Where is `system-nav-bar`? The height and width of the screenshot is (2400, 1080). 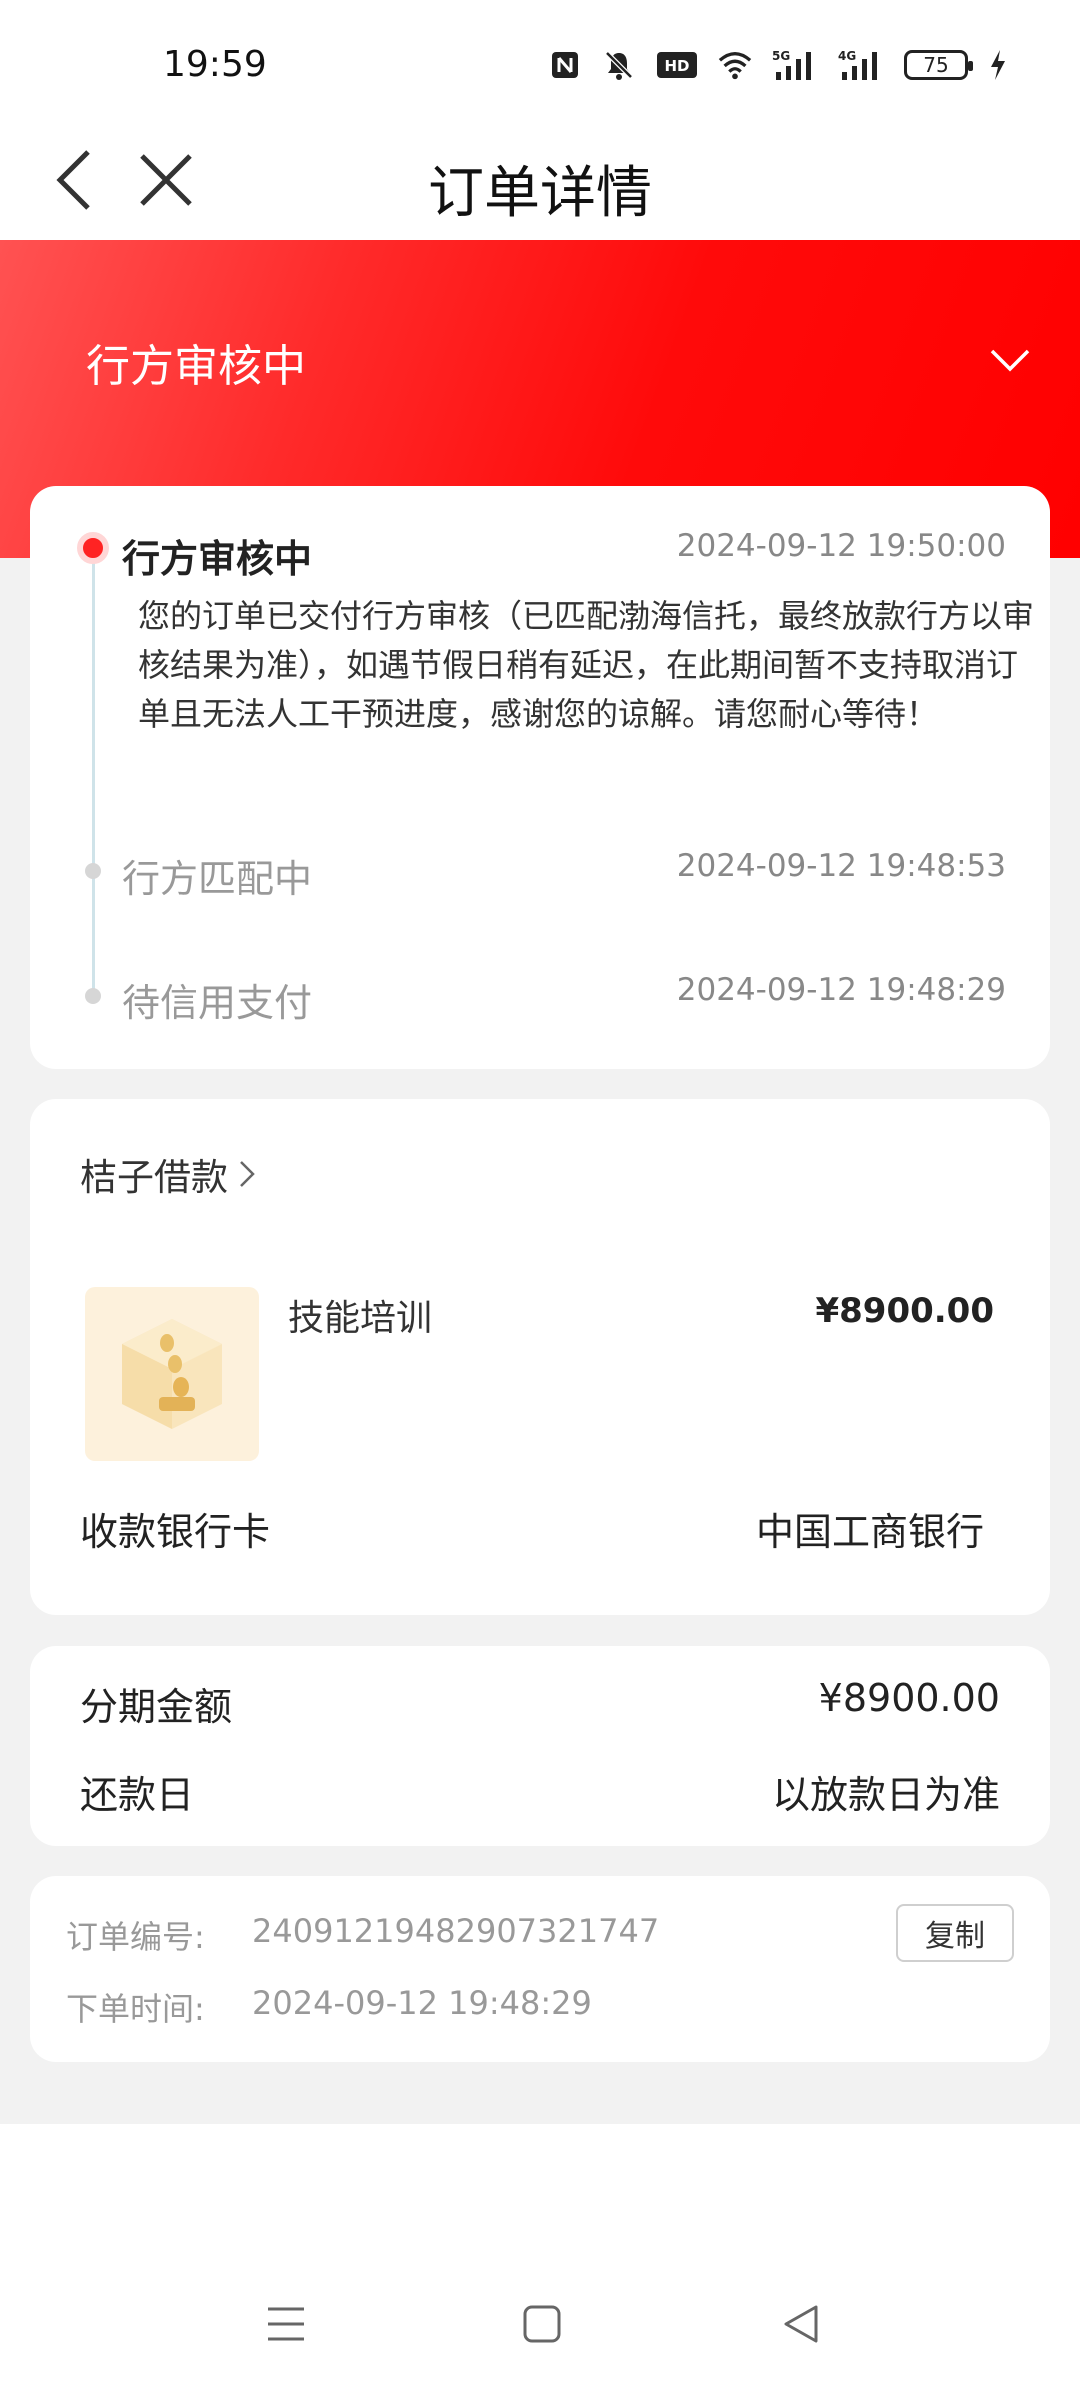 system-nav-bar is located at coordinates (540, 2320).